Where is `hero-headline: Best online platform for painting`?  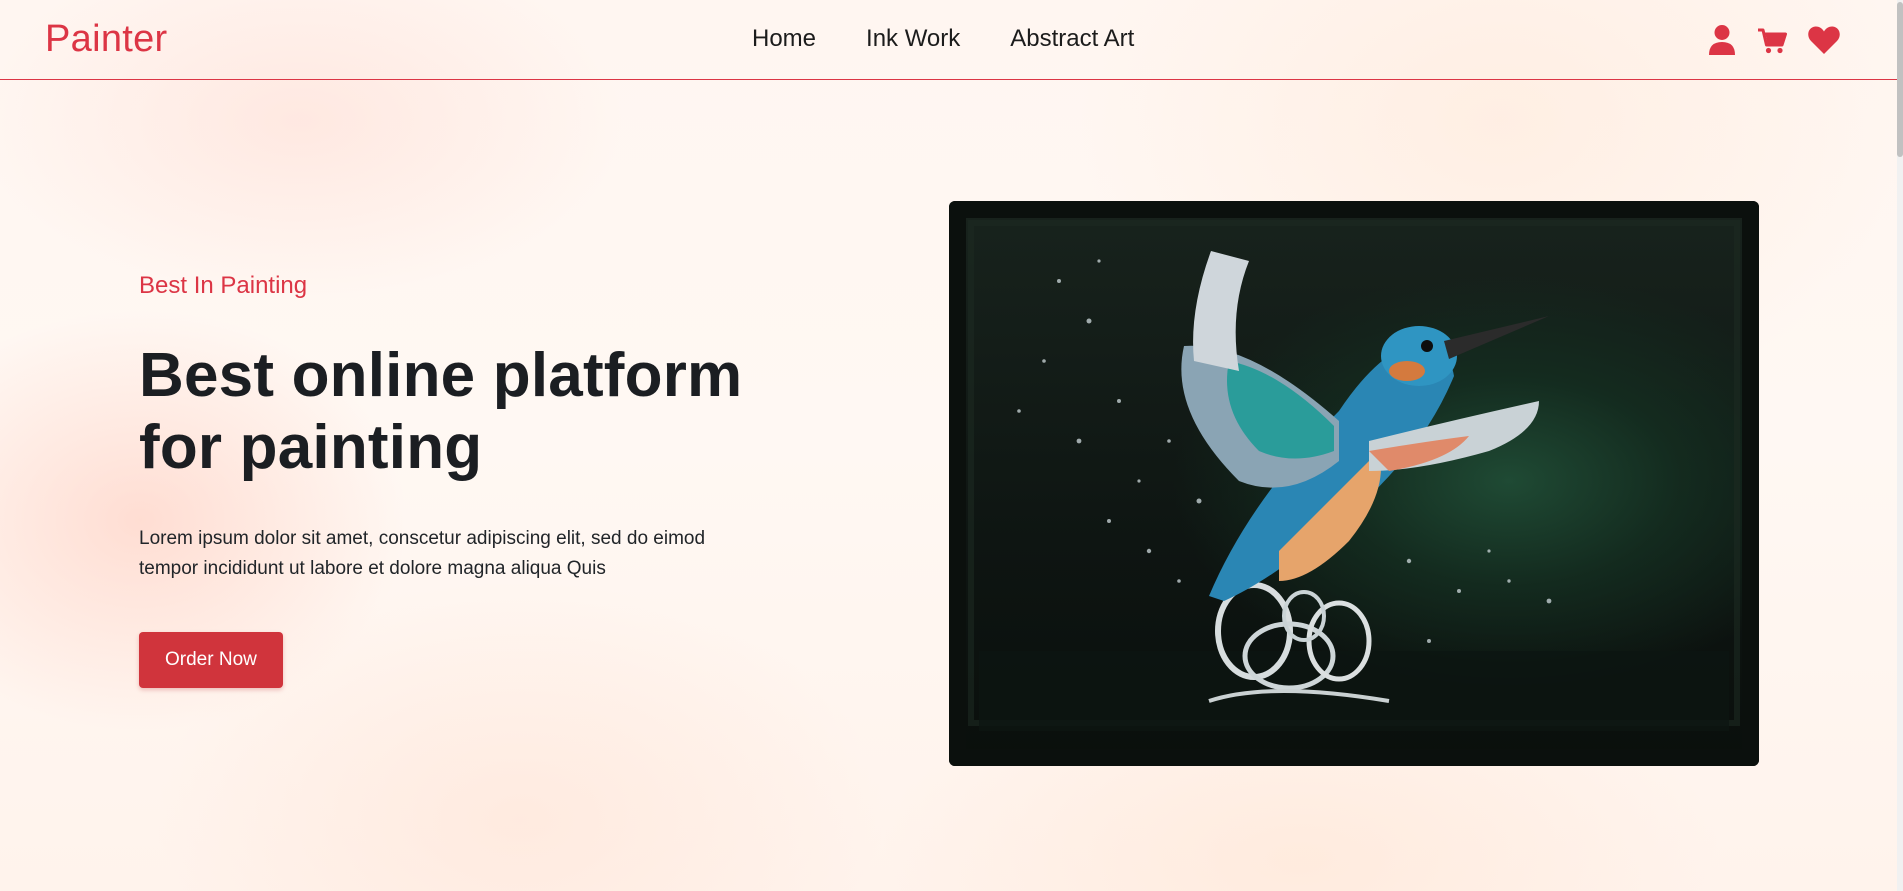 hero-headline: Best online platform for painting is located at coordinates (469, 412).